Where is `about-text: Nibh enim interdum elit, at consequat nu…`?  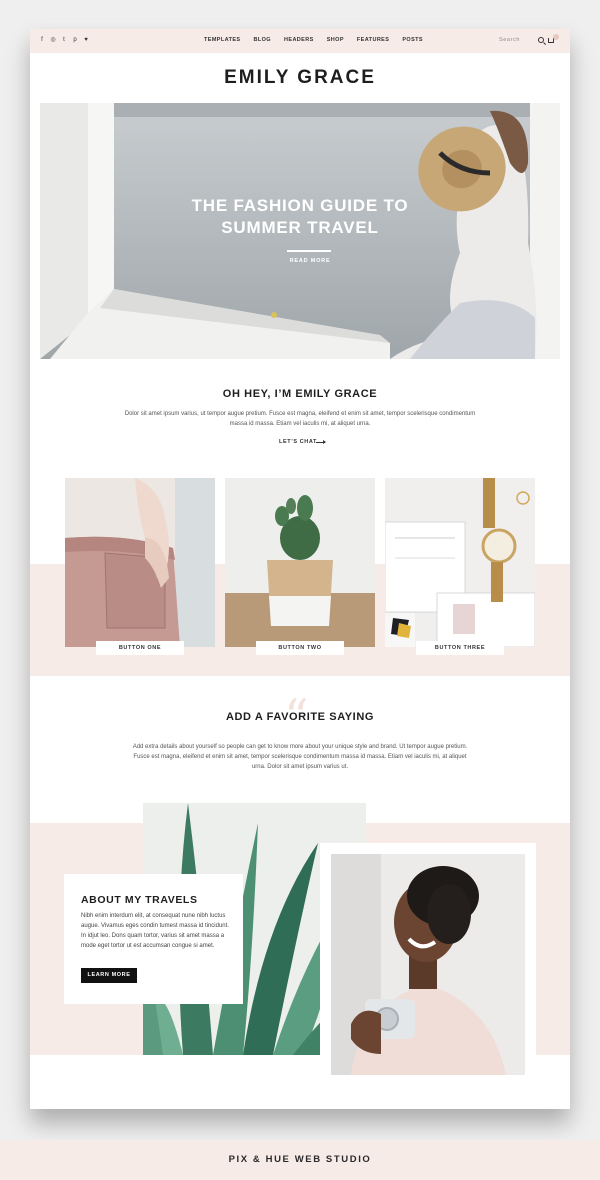 about-text: Nibh enim interdum elit, at consequat nu… is located at coordinates (155, 931).